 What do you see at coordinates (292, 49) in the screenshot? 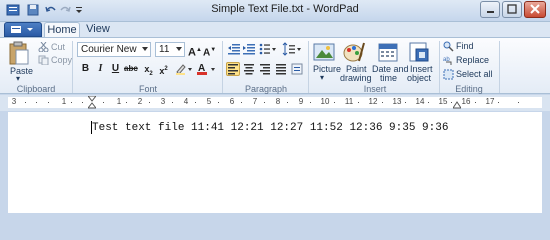
I see `line-spacing-icon` at bounding box center [292, 49].